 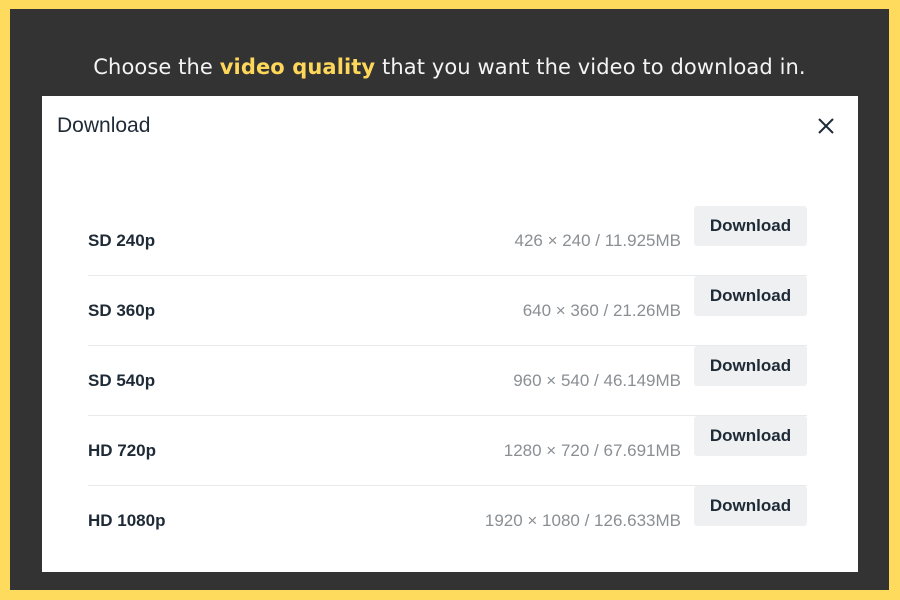 I want to click on download-button-240p: Download, so click(x=750, y=226).